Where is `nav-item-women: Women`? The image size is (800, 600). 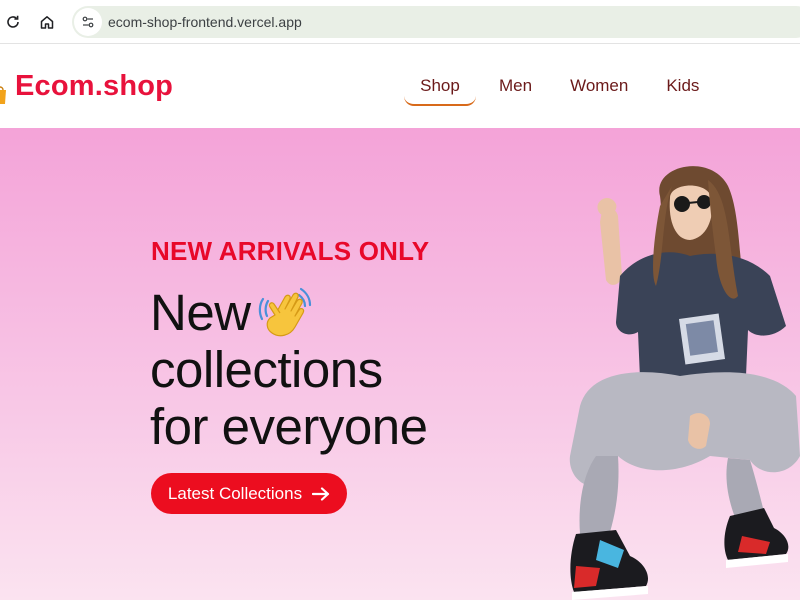 nav-item-women: Women is located at coordinates (599, 88).